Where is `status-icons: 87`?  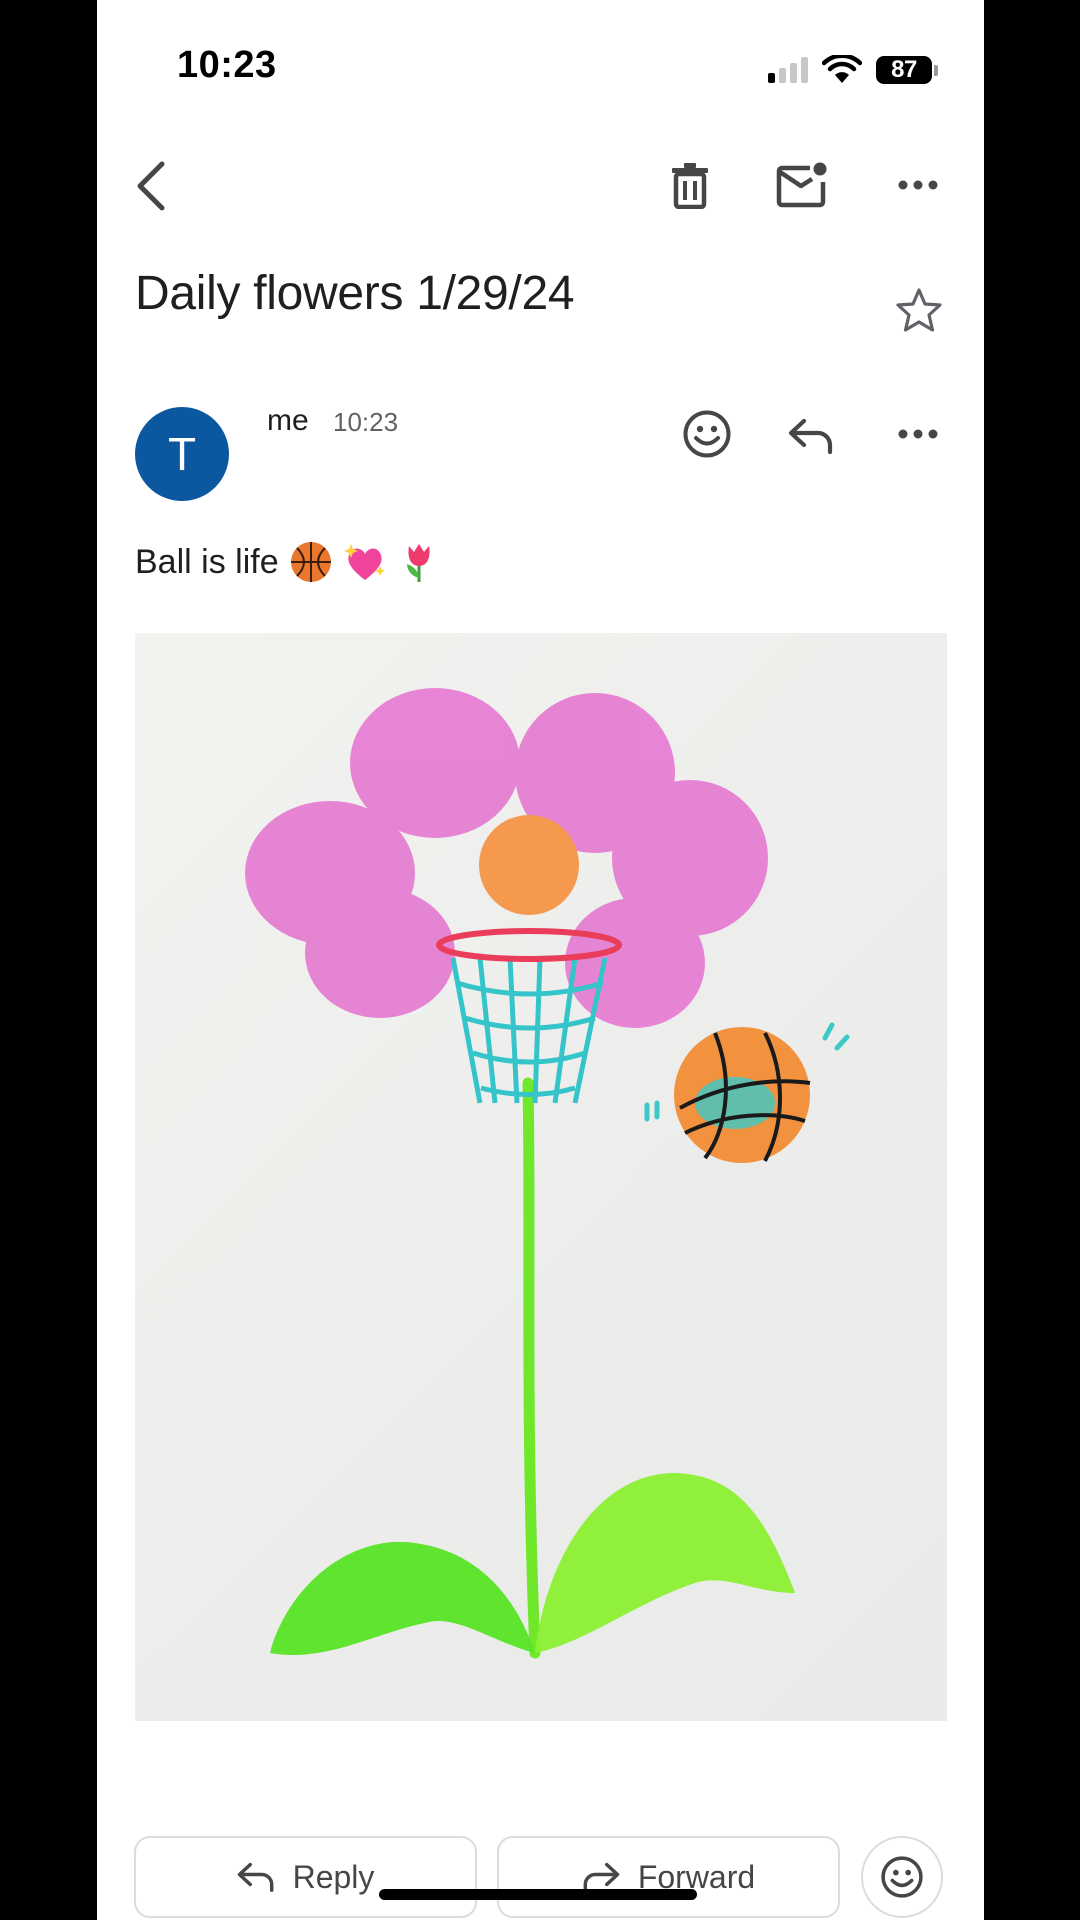
status-icons: 87 is located at coordinates (853, 70).